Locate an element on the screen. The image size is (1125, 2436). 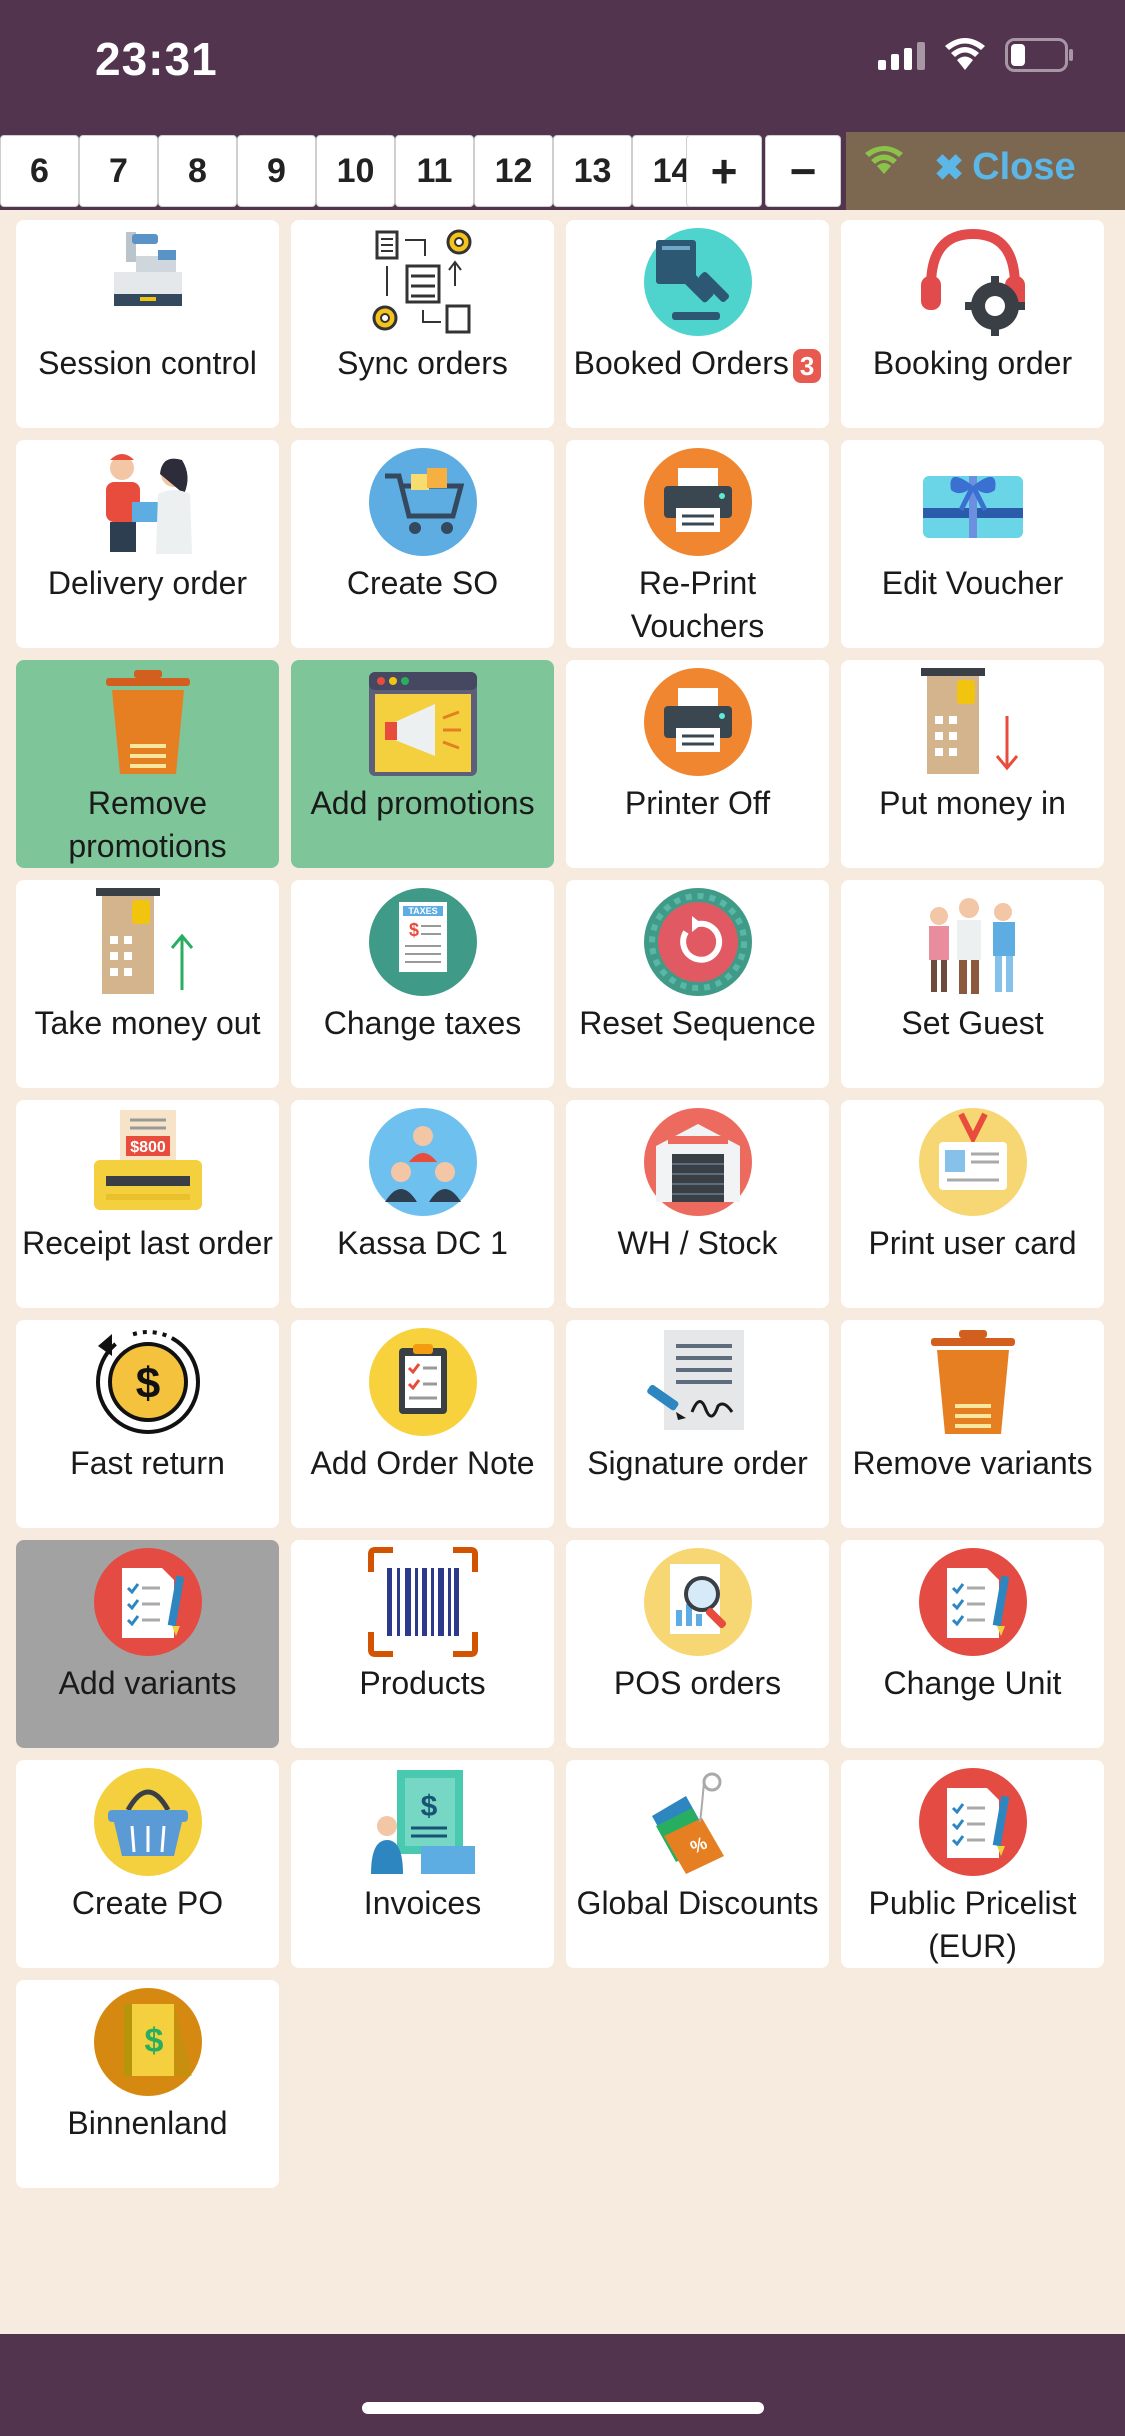
tile-label-text: Add Order Note is located at coordinates (422, 1463).